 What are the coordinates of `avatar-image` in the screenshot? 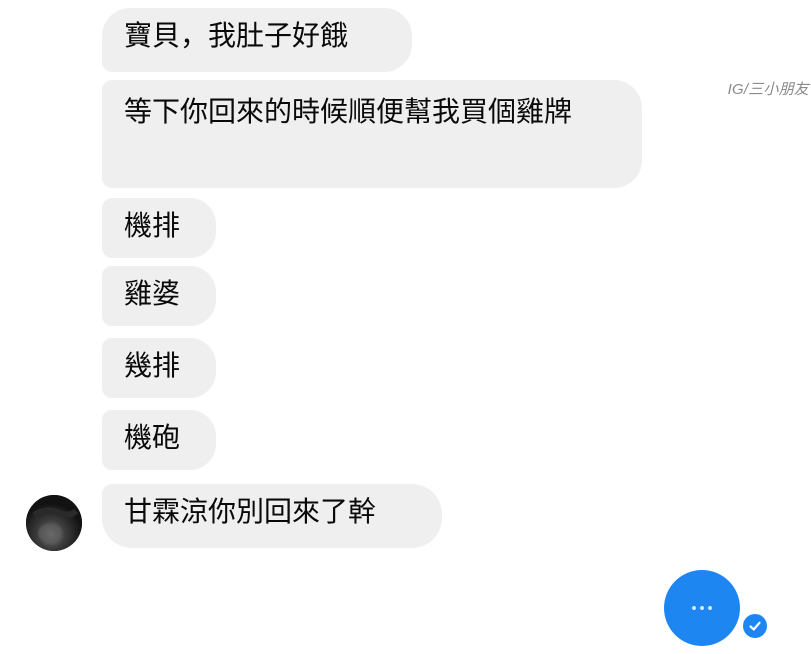 It's located at (54, 523).